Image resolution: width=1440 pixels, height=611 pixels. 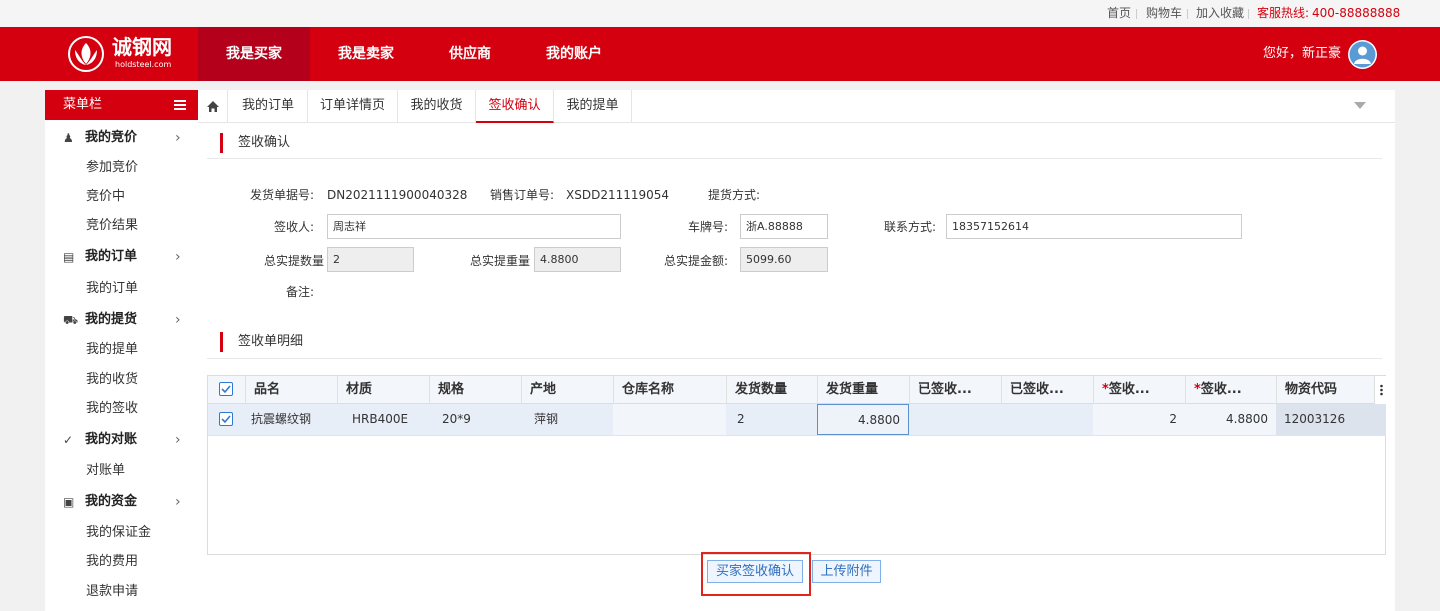 What do you see at coordinates (437, 106) in the screenshot?
I see `tab-my-receipts: 我的收货` at bounding box center [437, 106].